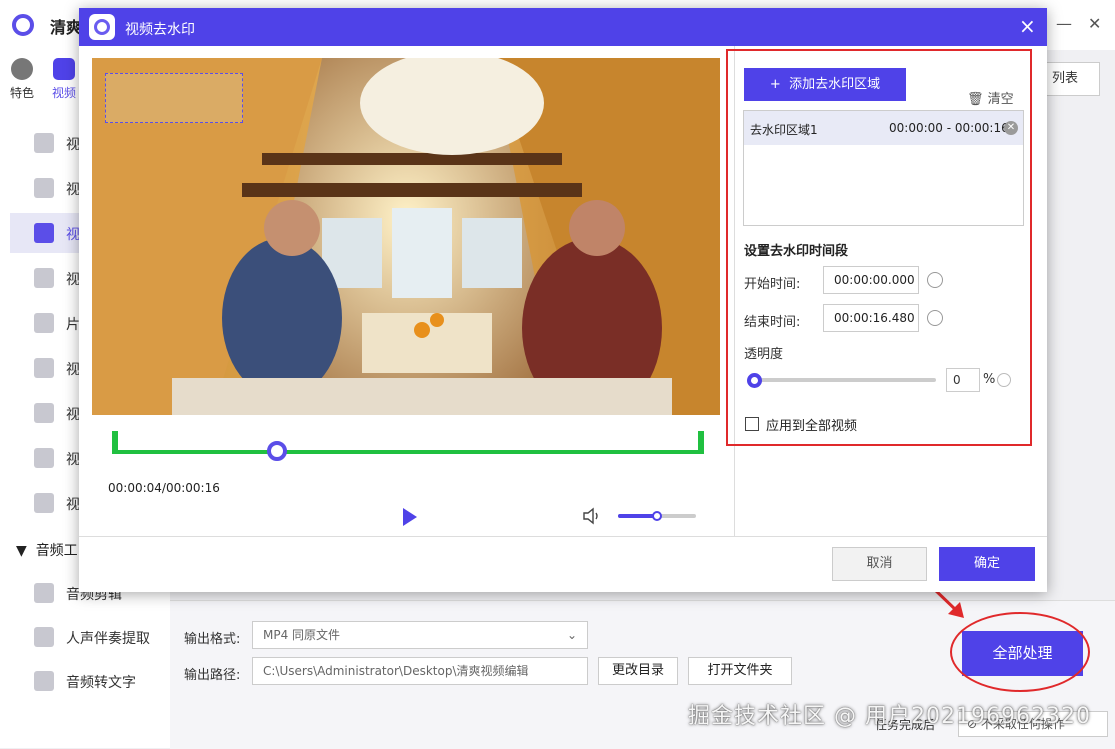  What do you see at coordinates (174, 98) in the screenshot?
I see `watermark-selection-box` at bounding box center [174, 98].